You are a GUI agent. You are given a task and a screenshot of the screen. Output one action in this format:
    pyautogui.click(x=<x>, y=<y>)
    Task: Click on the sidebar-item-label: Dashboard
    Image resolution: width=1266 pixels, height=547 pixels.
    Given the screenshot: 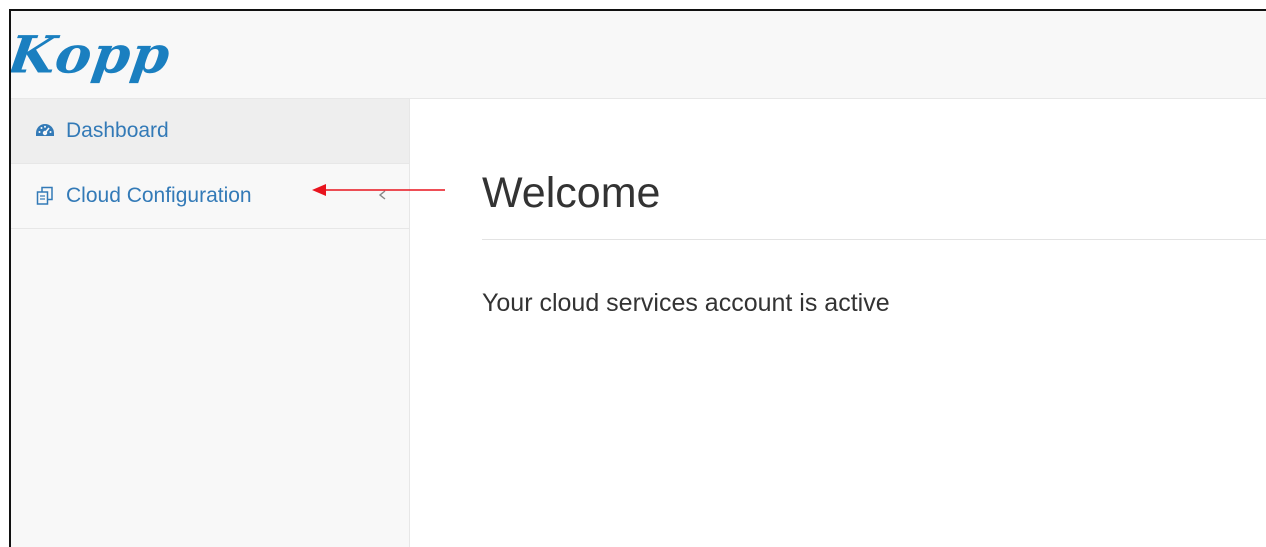 What is the action you would take?
    pyautogui.click(x=117, y=130)
    